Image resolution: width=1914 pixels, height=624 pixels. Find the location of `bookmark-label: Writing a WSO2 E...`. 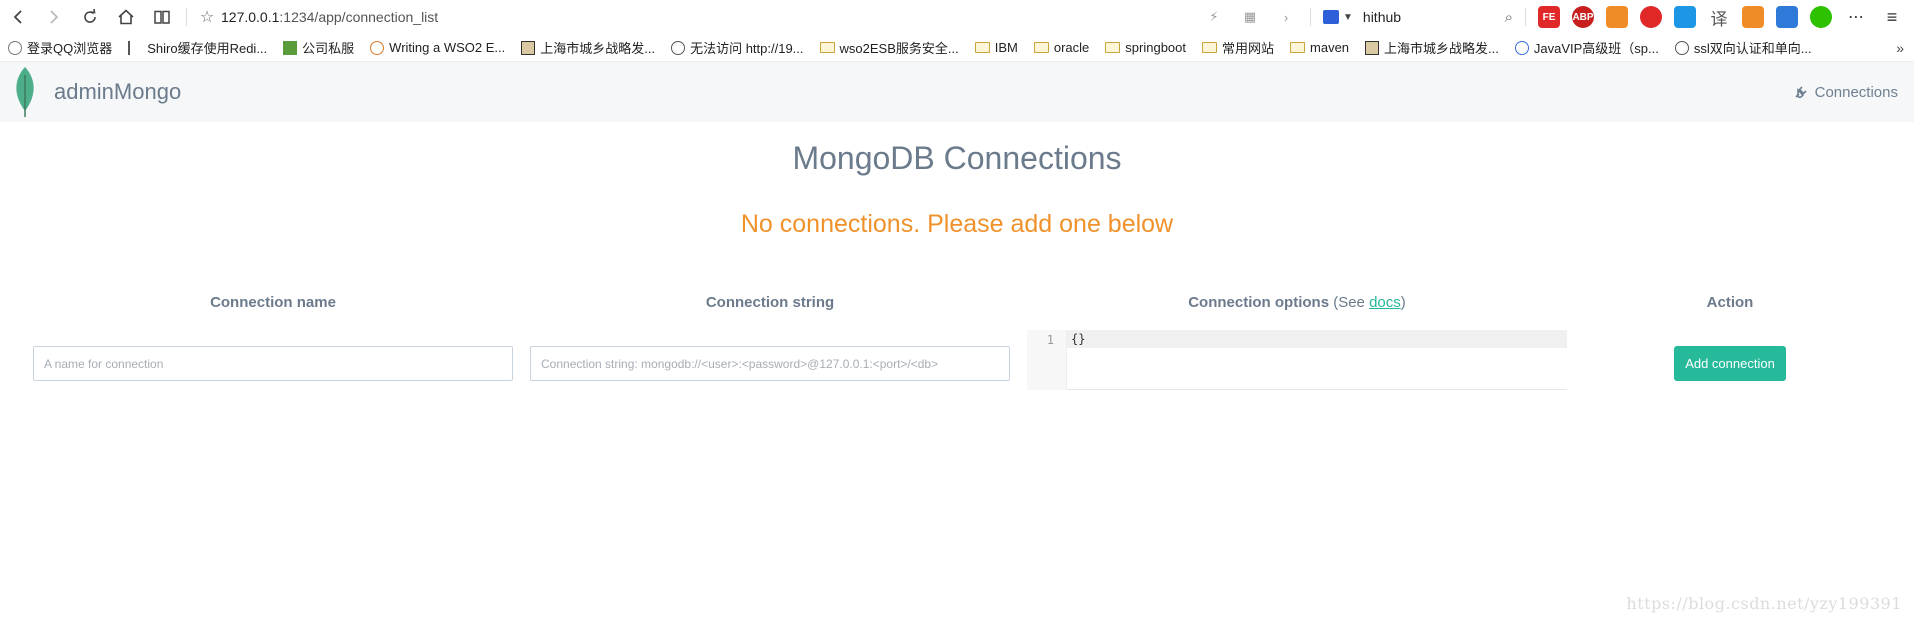

bookmark-label: Writing a WSO2 E... is located at coordinates (447, 47).